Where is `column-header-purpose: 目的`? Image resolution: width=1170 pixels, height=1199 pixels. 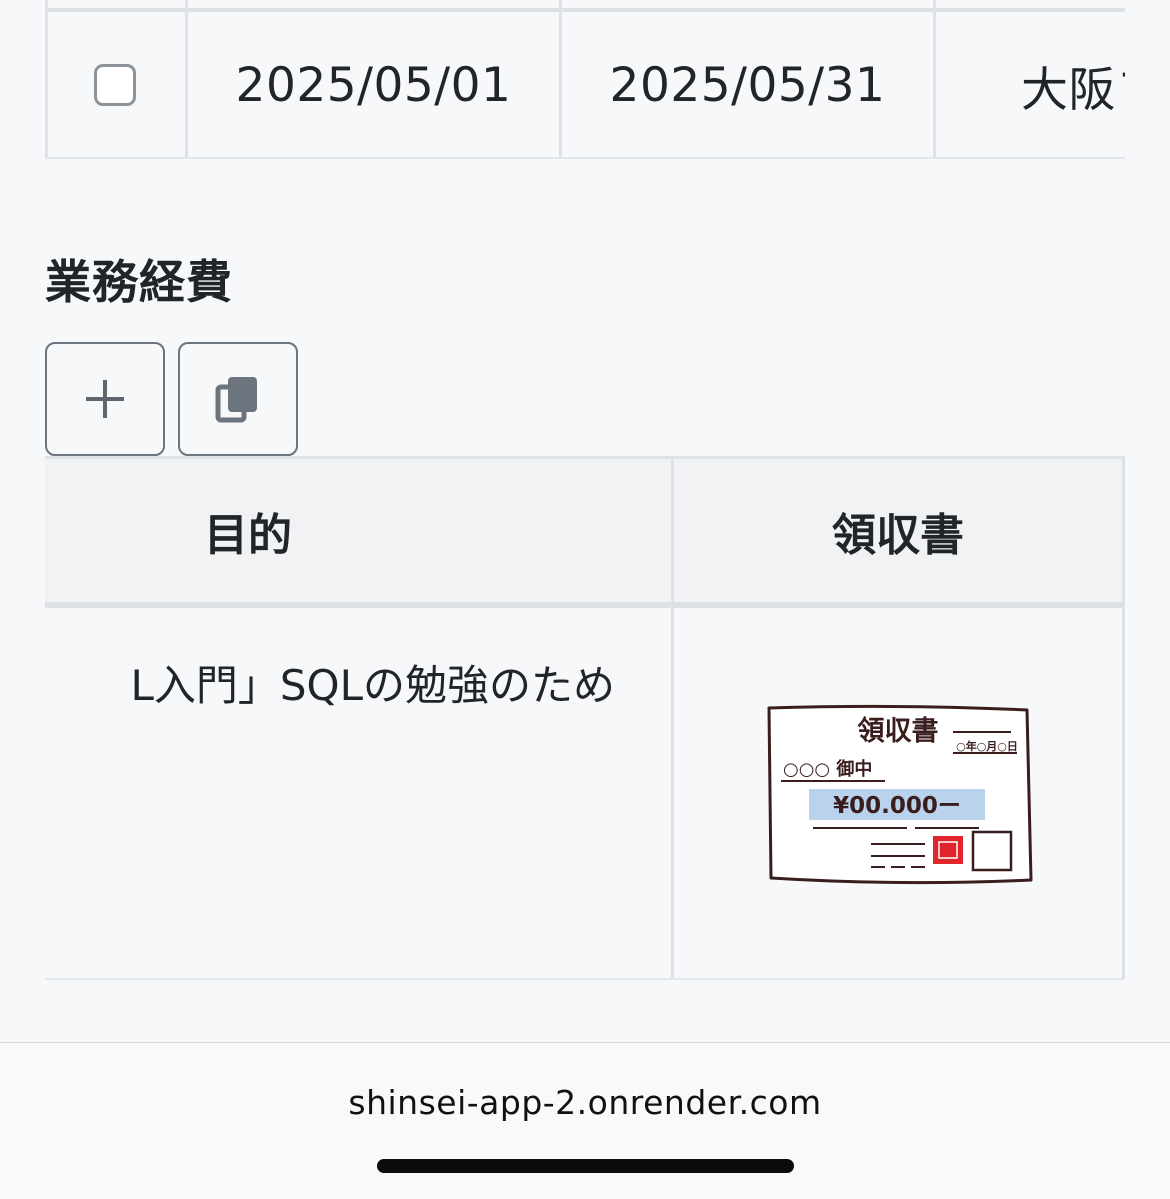 column-header-purpose: 目的 is located at coordinates (248, 530).